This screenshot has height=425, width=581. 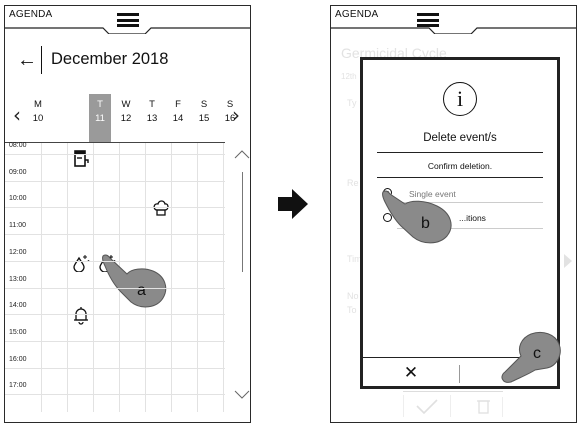 What do you see at coordinates (178, 112) in the screenshot?
I see `day-column-4: F 14` at bounding box center [178, 112].